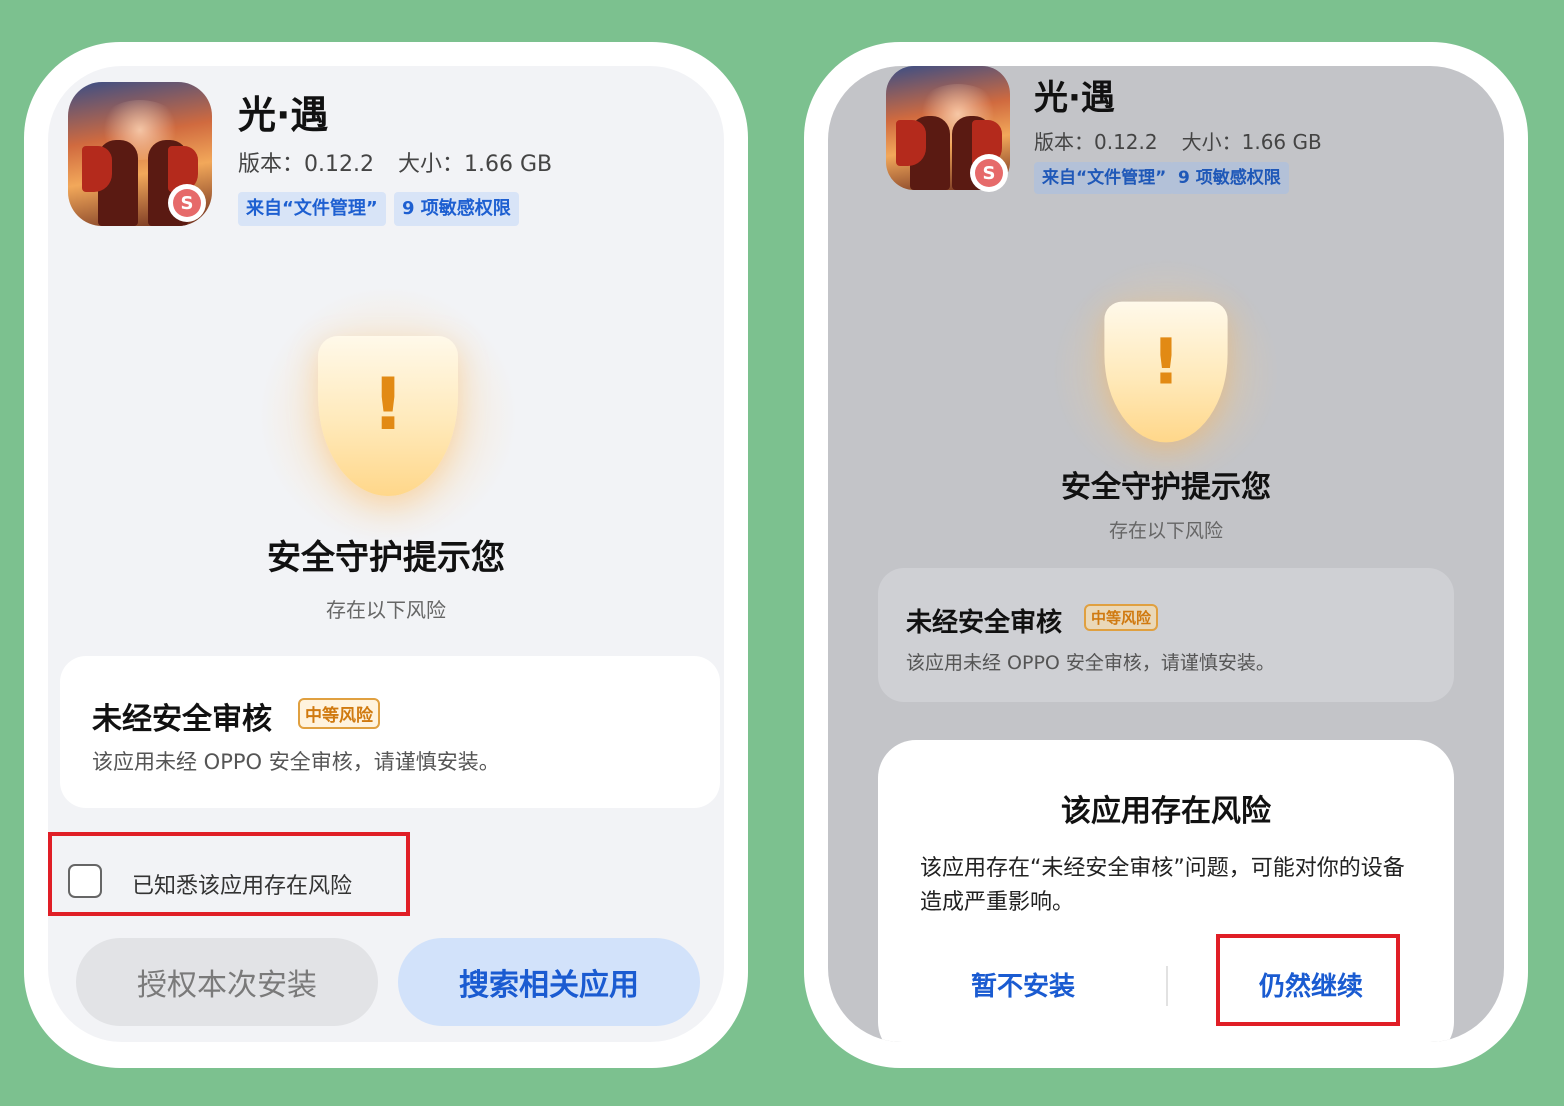 The width and height of the screenshot is (1564, 1106). What do you see at coordinates (1167, 986) in the screenshot?
I see `dialog-button-divider` at bounding box center [1167, 986].